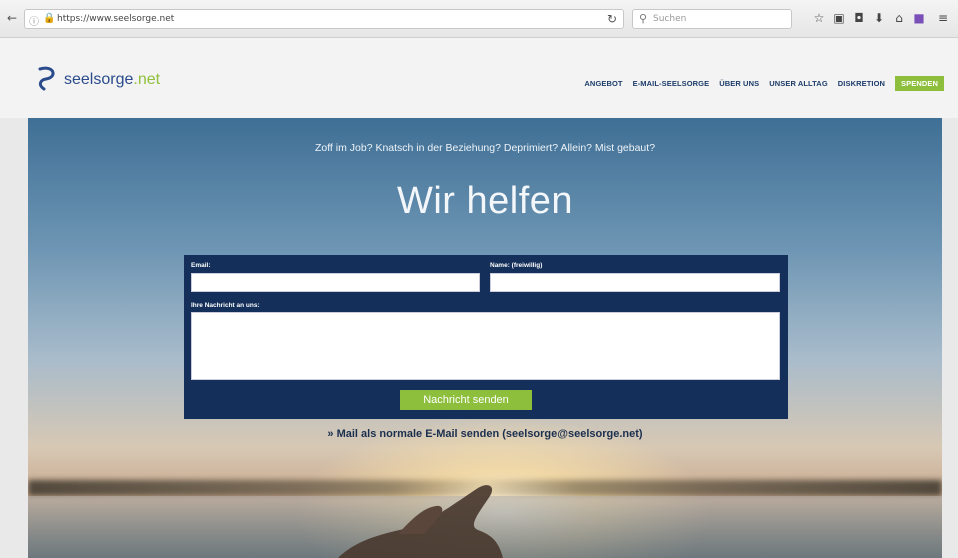 The height and width of the screenshot is (558, 958). Describe the element at coordinates (879, 18) in the screenshot. I see `download-icon: ⬇` at that location.